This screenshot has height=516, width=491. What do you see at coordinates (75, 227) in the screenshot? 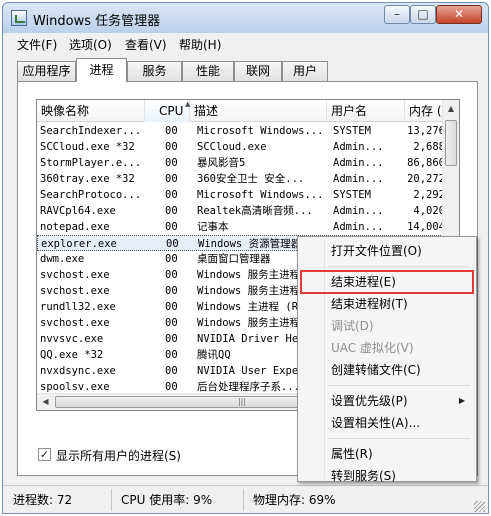
I see `process-name: notepad.exe` at bounding box center [75, 227].